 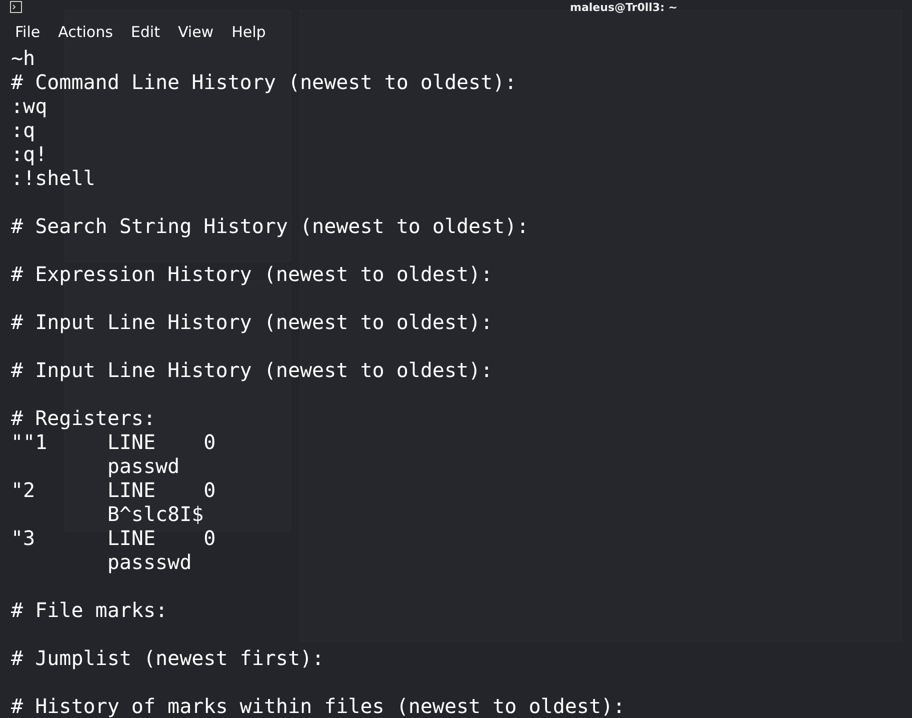 I want to click on window-title: maleus@Tr0ll3: ~, so click(x=624, y=7).